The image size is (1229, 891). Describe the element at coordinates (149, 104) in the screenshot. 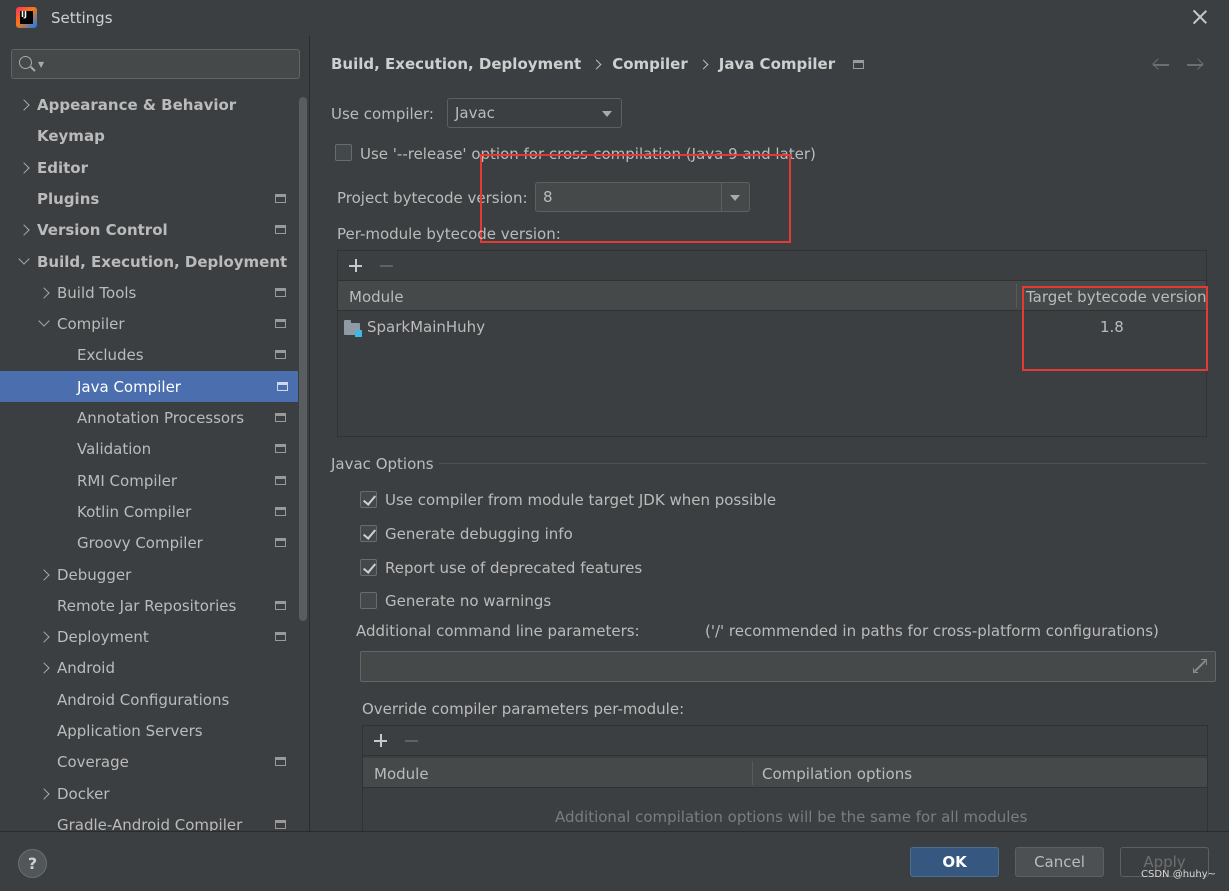

I see `sidebar-item-appearance-behavior: Appearance & Behavior` at that location.